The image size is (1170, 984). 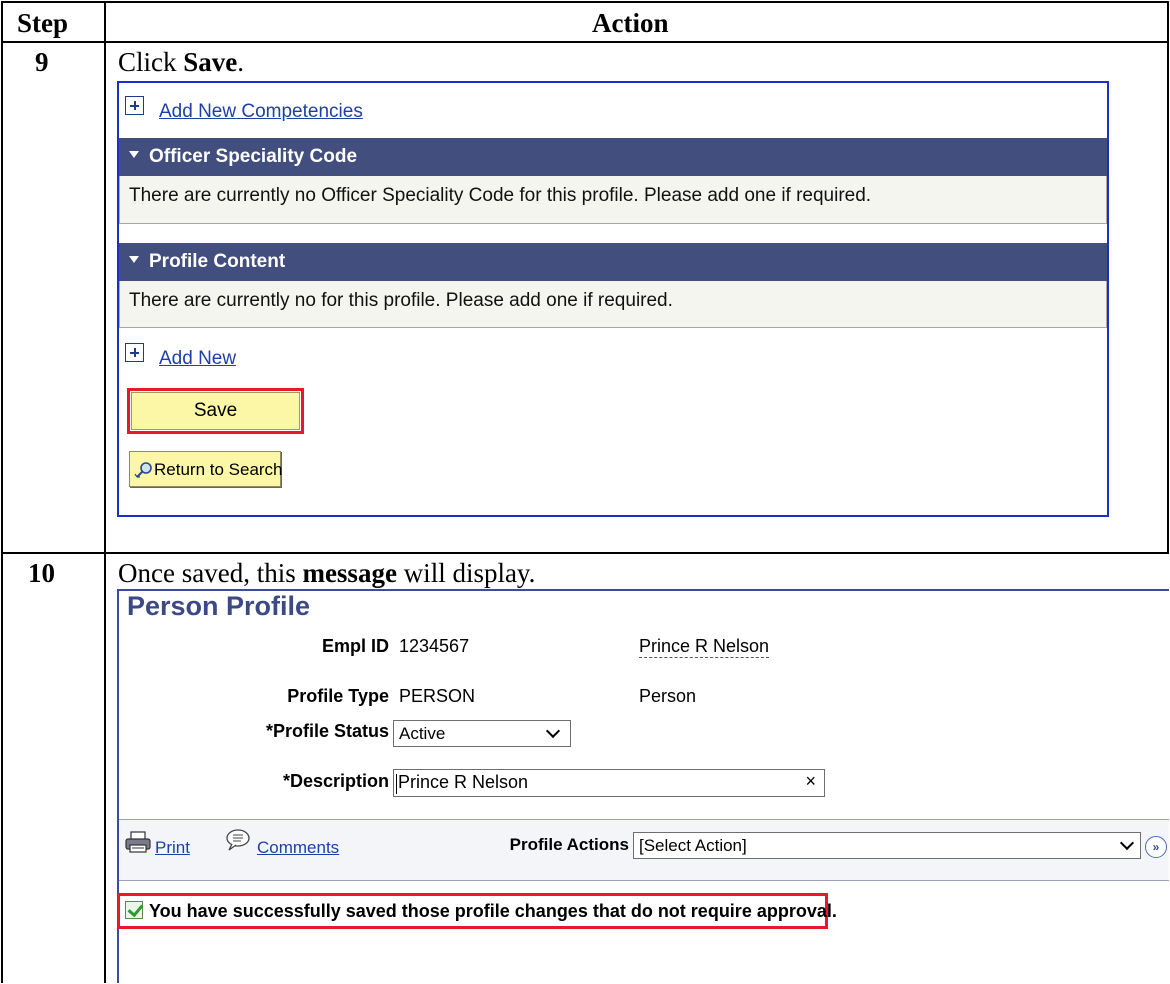 I want to click on profile-status-select: Active, so click(x=482, y=733).